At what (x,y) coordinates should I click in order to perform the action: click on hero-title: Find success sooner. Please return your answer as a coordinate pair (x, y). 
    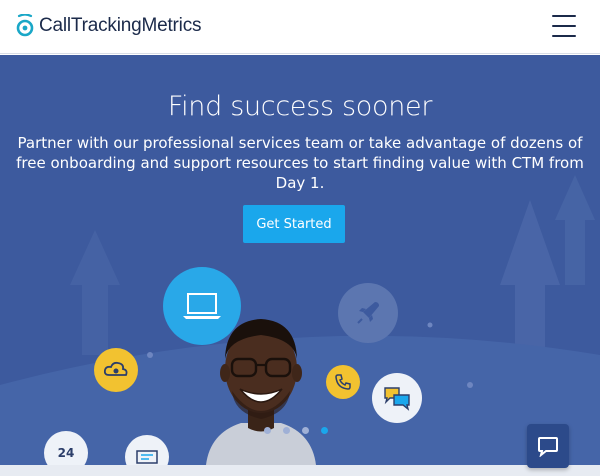
    Looking at the image, I should click on (300, 106).